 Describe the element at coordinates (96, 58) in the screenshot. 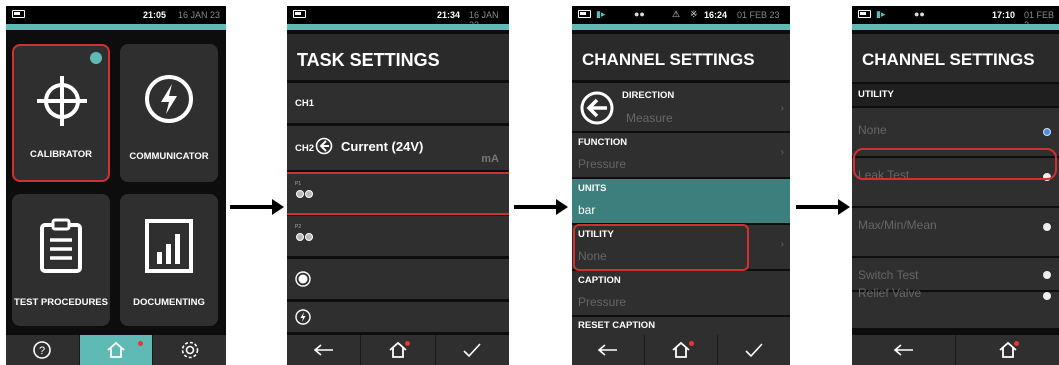

I see `status-dot` at that location.